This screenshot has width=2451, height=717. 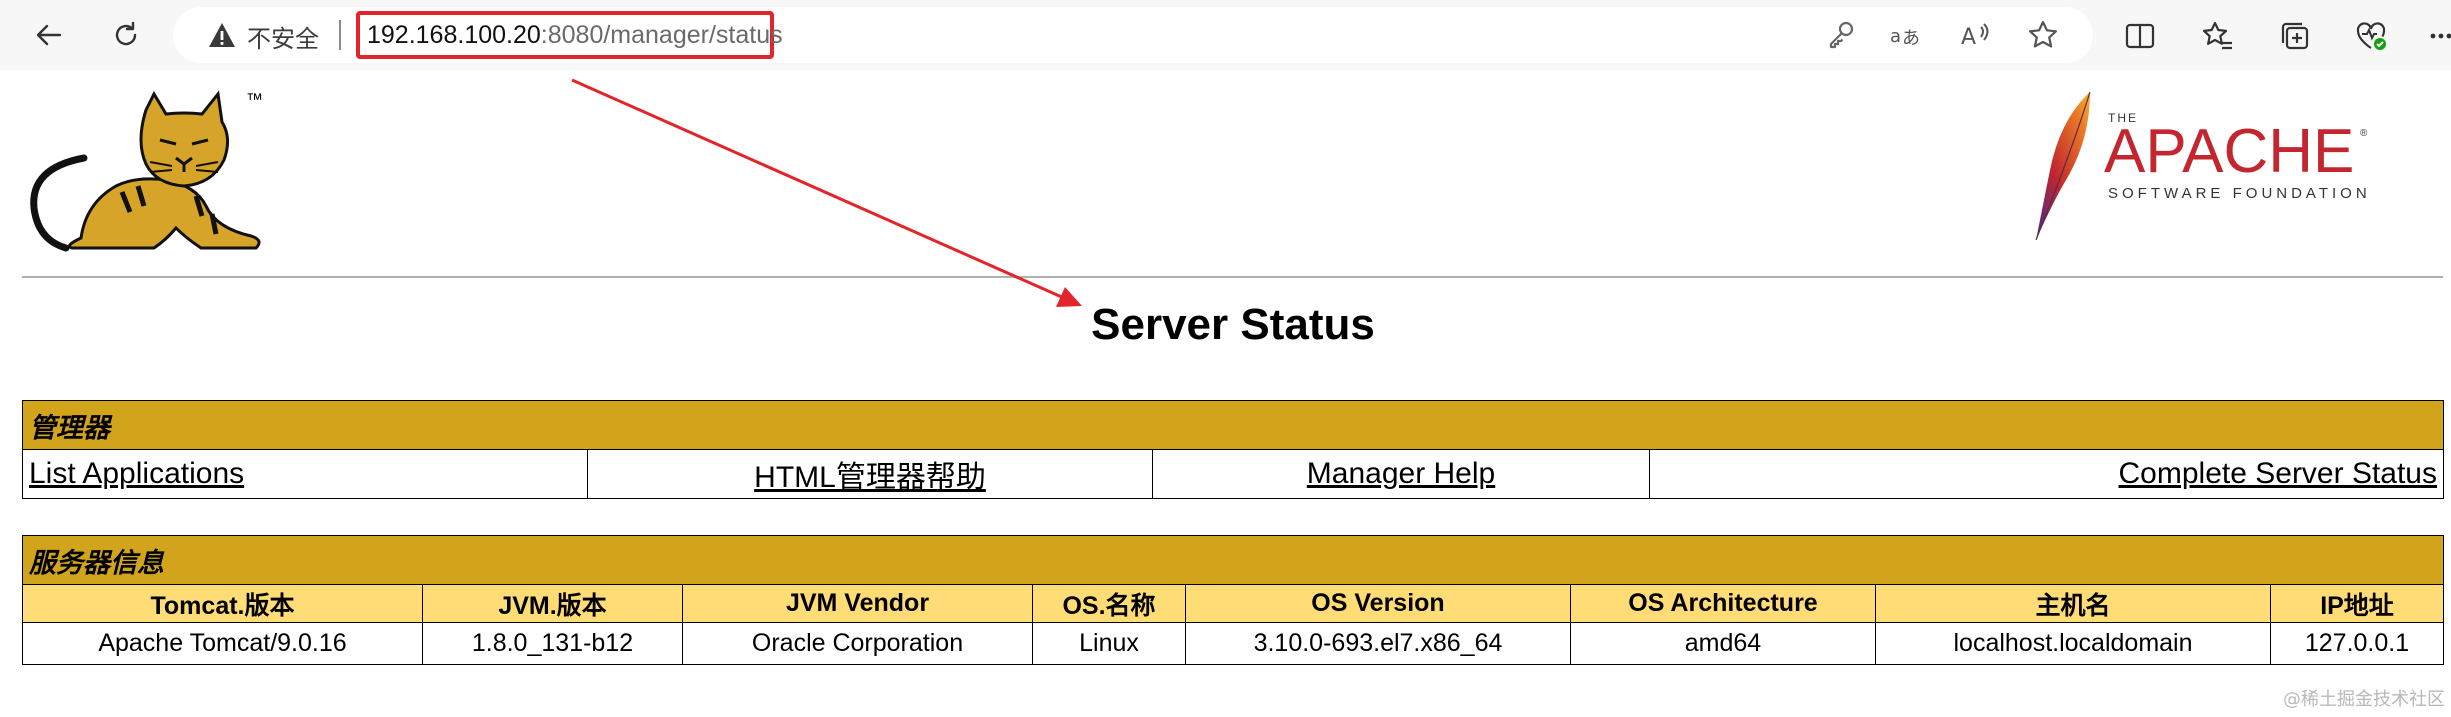 What do you see at coordinates (2357, 603) in the screenshot?
I see `column-header: IP地址` at bounding box center [2357, 603].